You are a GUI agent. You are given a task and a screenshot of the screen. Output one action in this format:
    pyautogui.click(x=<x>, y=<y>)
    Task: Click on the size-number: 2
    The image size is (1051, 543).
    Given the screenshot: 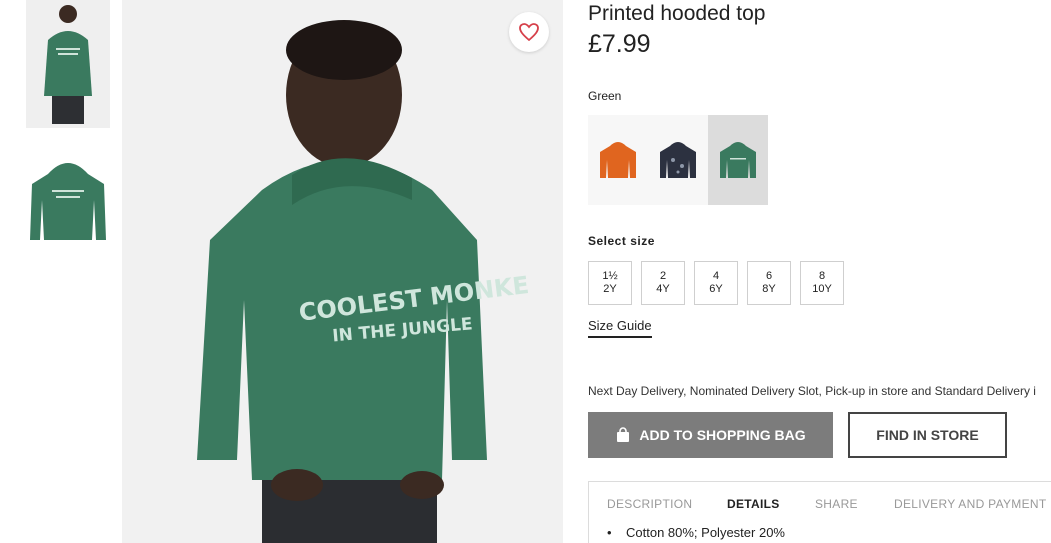 What is the action you would take?
    pyautogui.click(x=663, y=276)
    